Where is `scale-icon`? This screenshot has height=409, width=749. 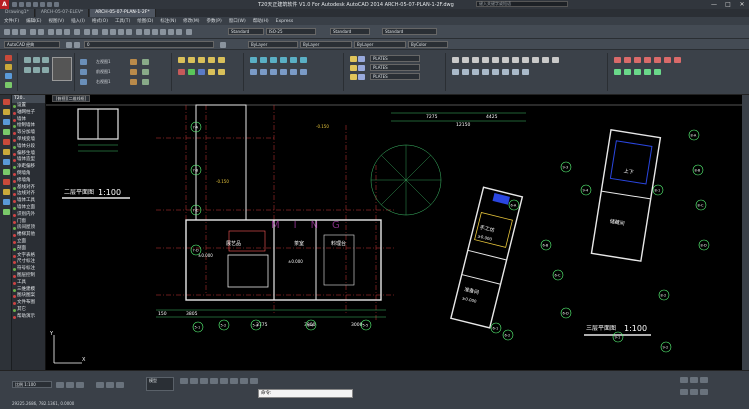 scale-icon is located at coordinates (475, 60).